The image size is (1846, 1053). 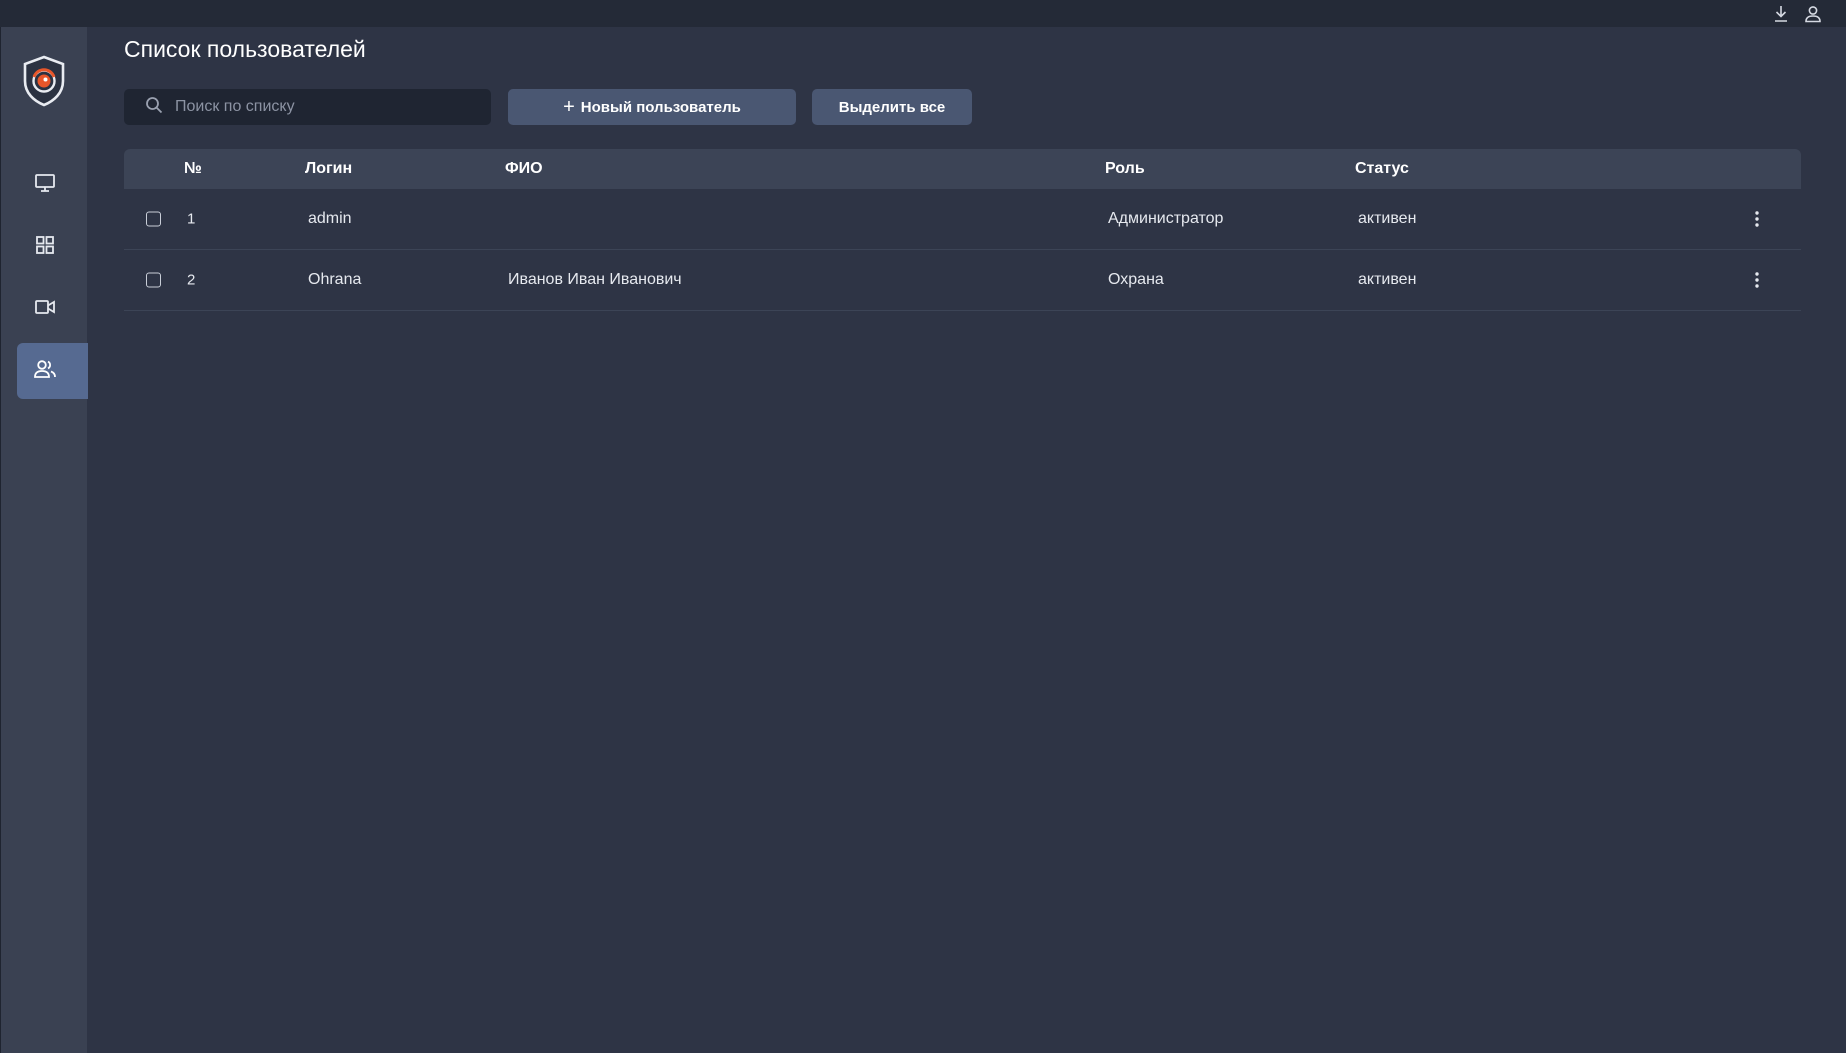 I want to click on shield-logo-icon, so click(x=44, y=81).